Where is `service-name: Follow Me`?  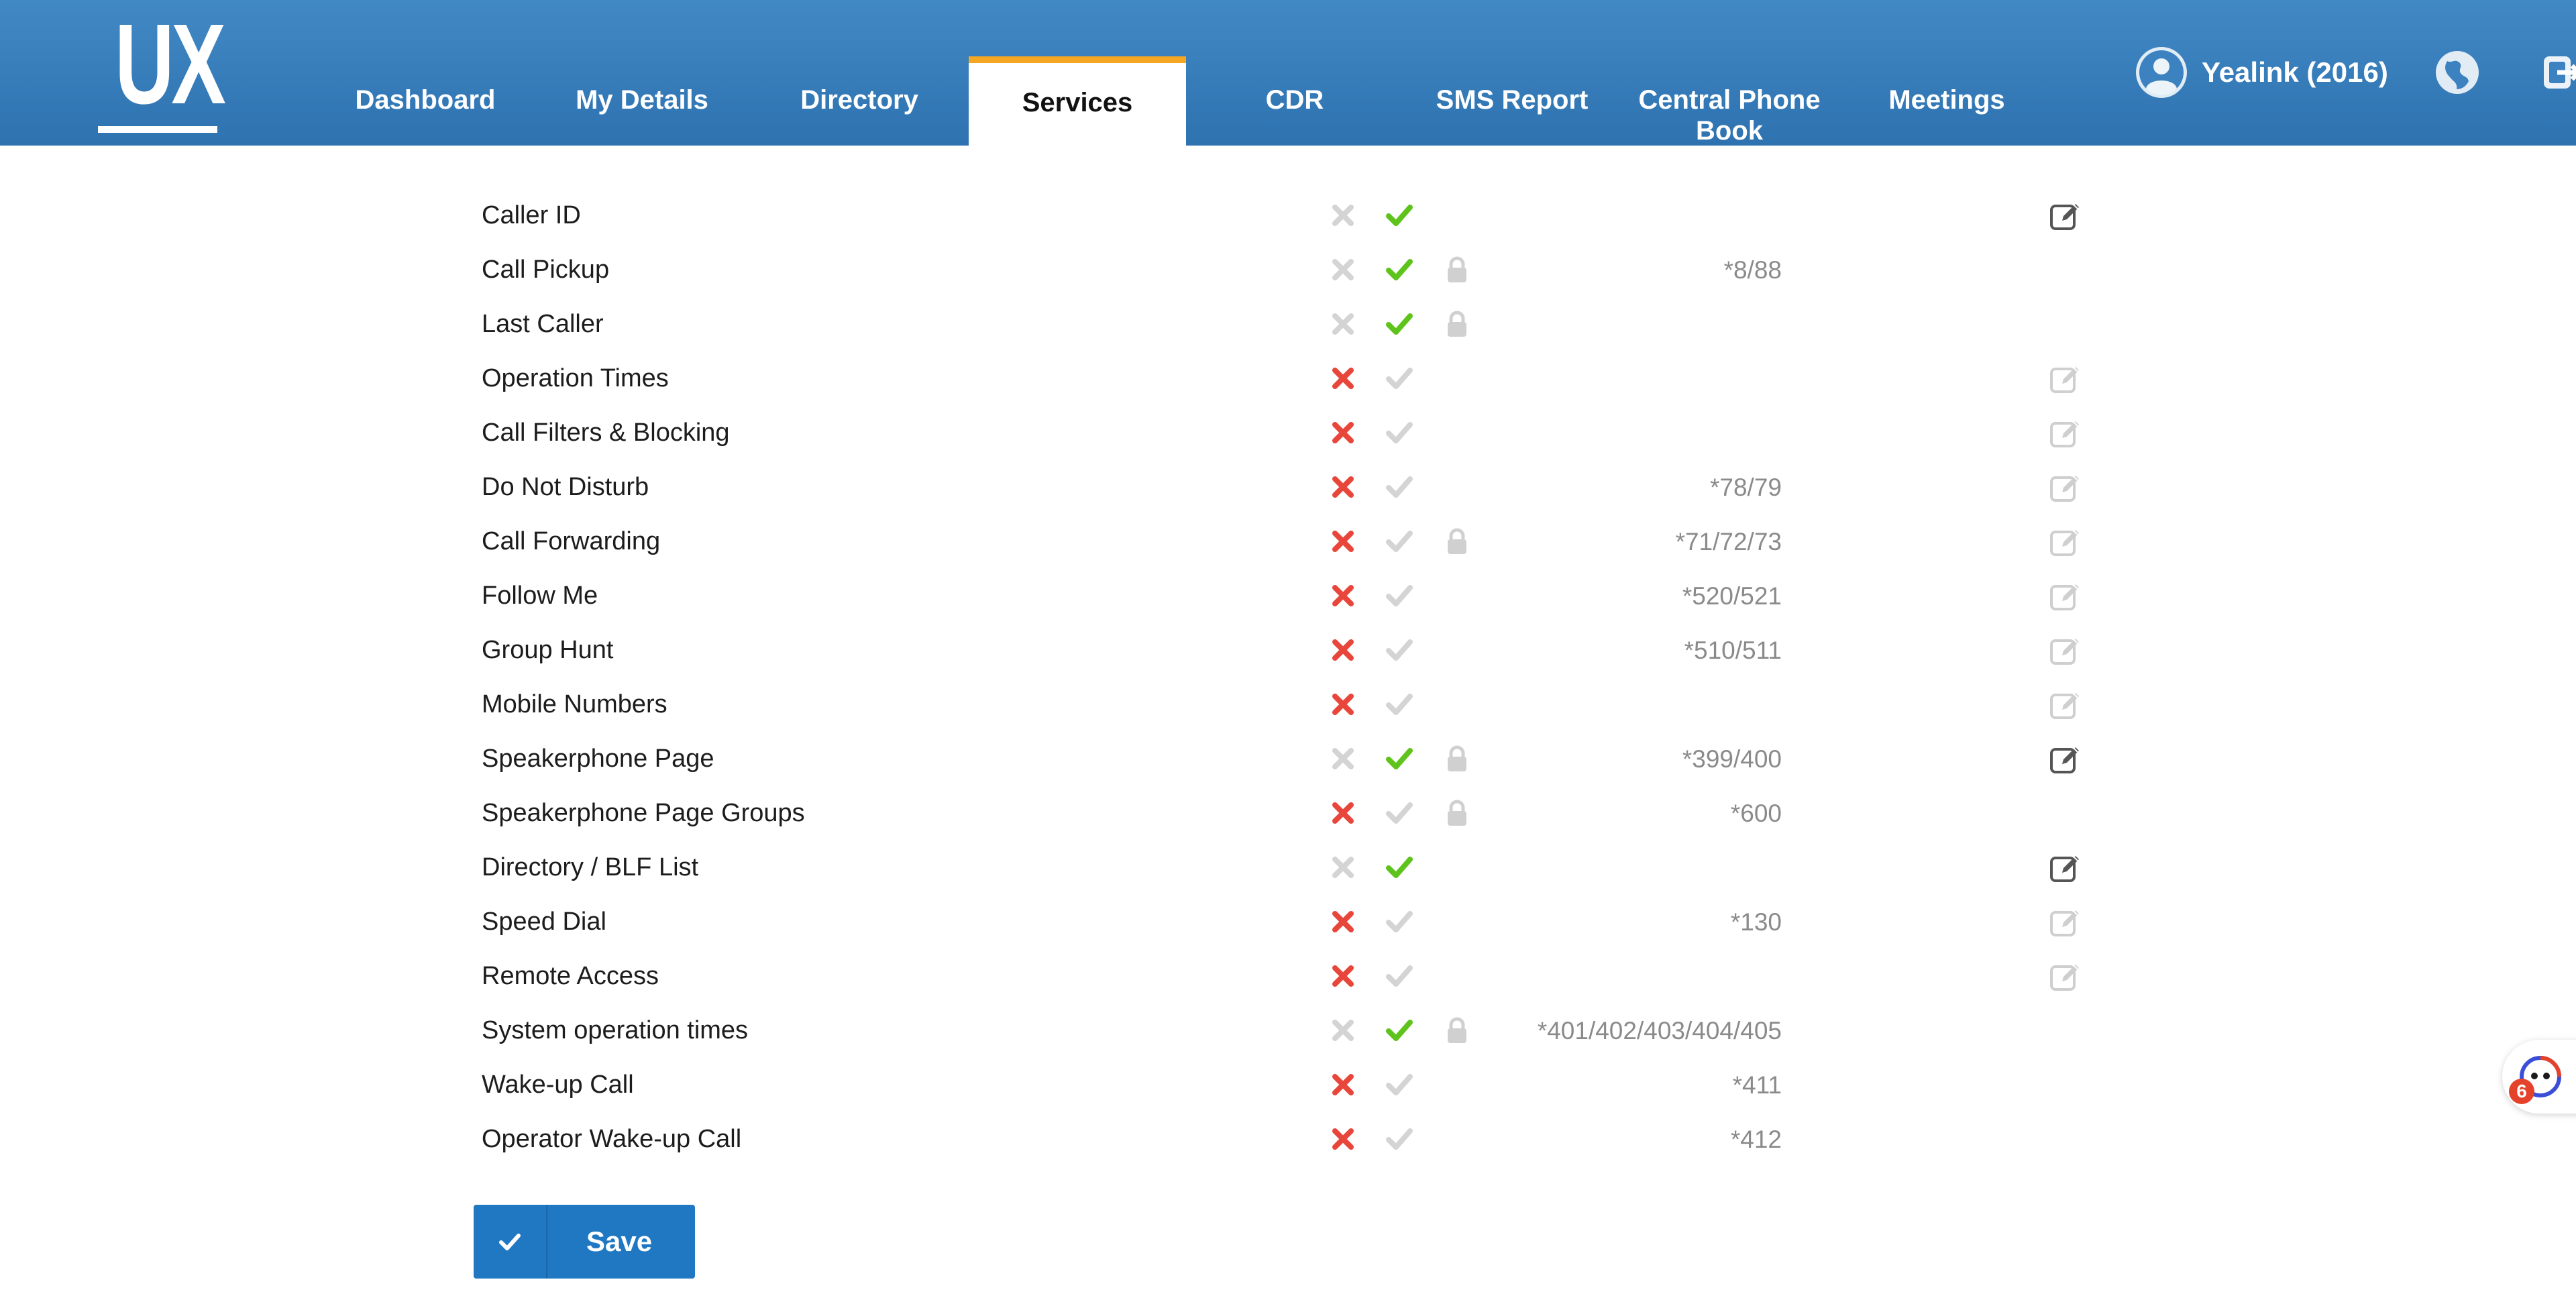 service-name: Follow Me is located at coordinates (540, 596).